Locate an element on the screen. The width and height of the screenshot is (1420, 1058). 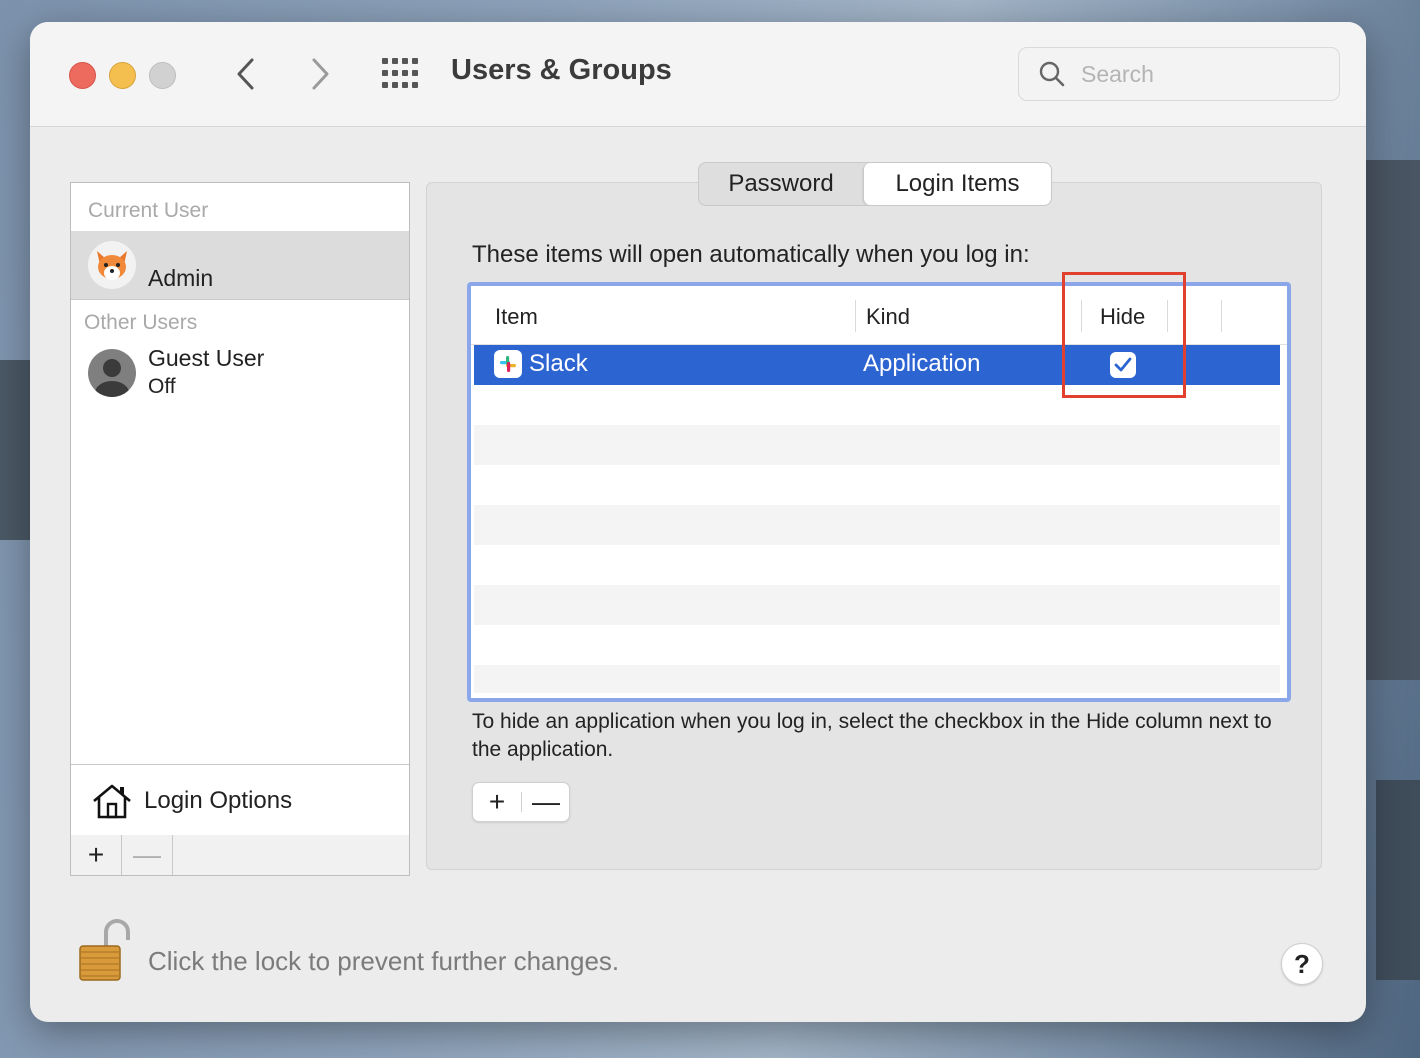
current-user-header: Current User is located at coordinates (148, 210).